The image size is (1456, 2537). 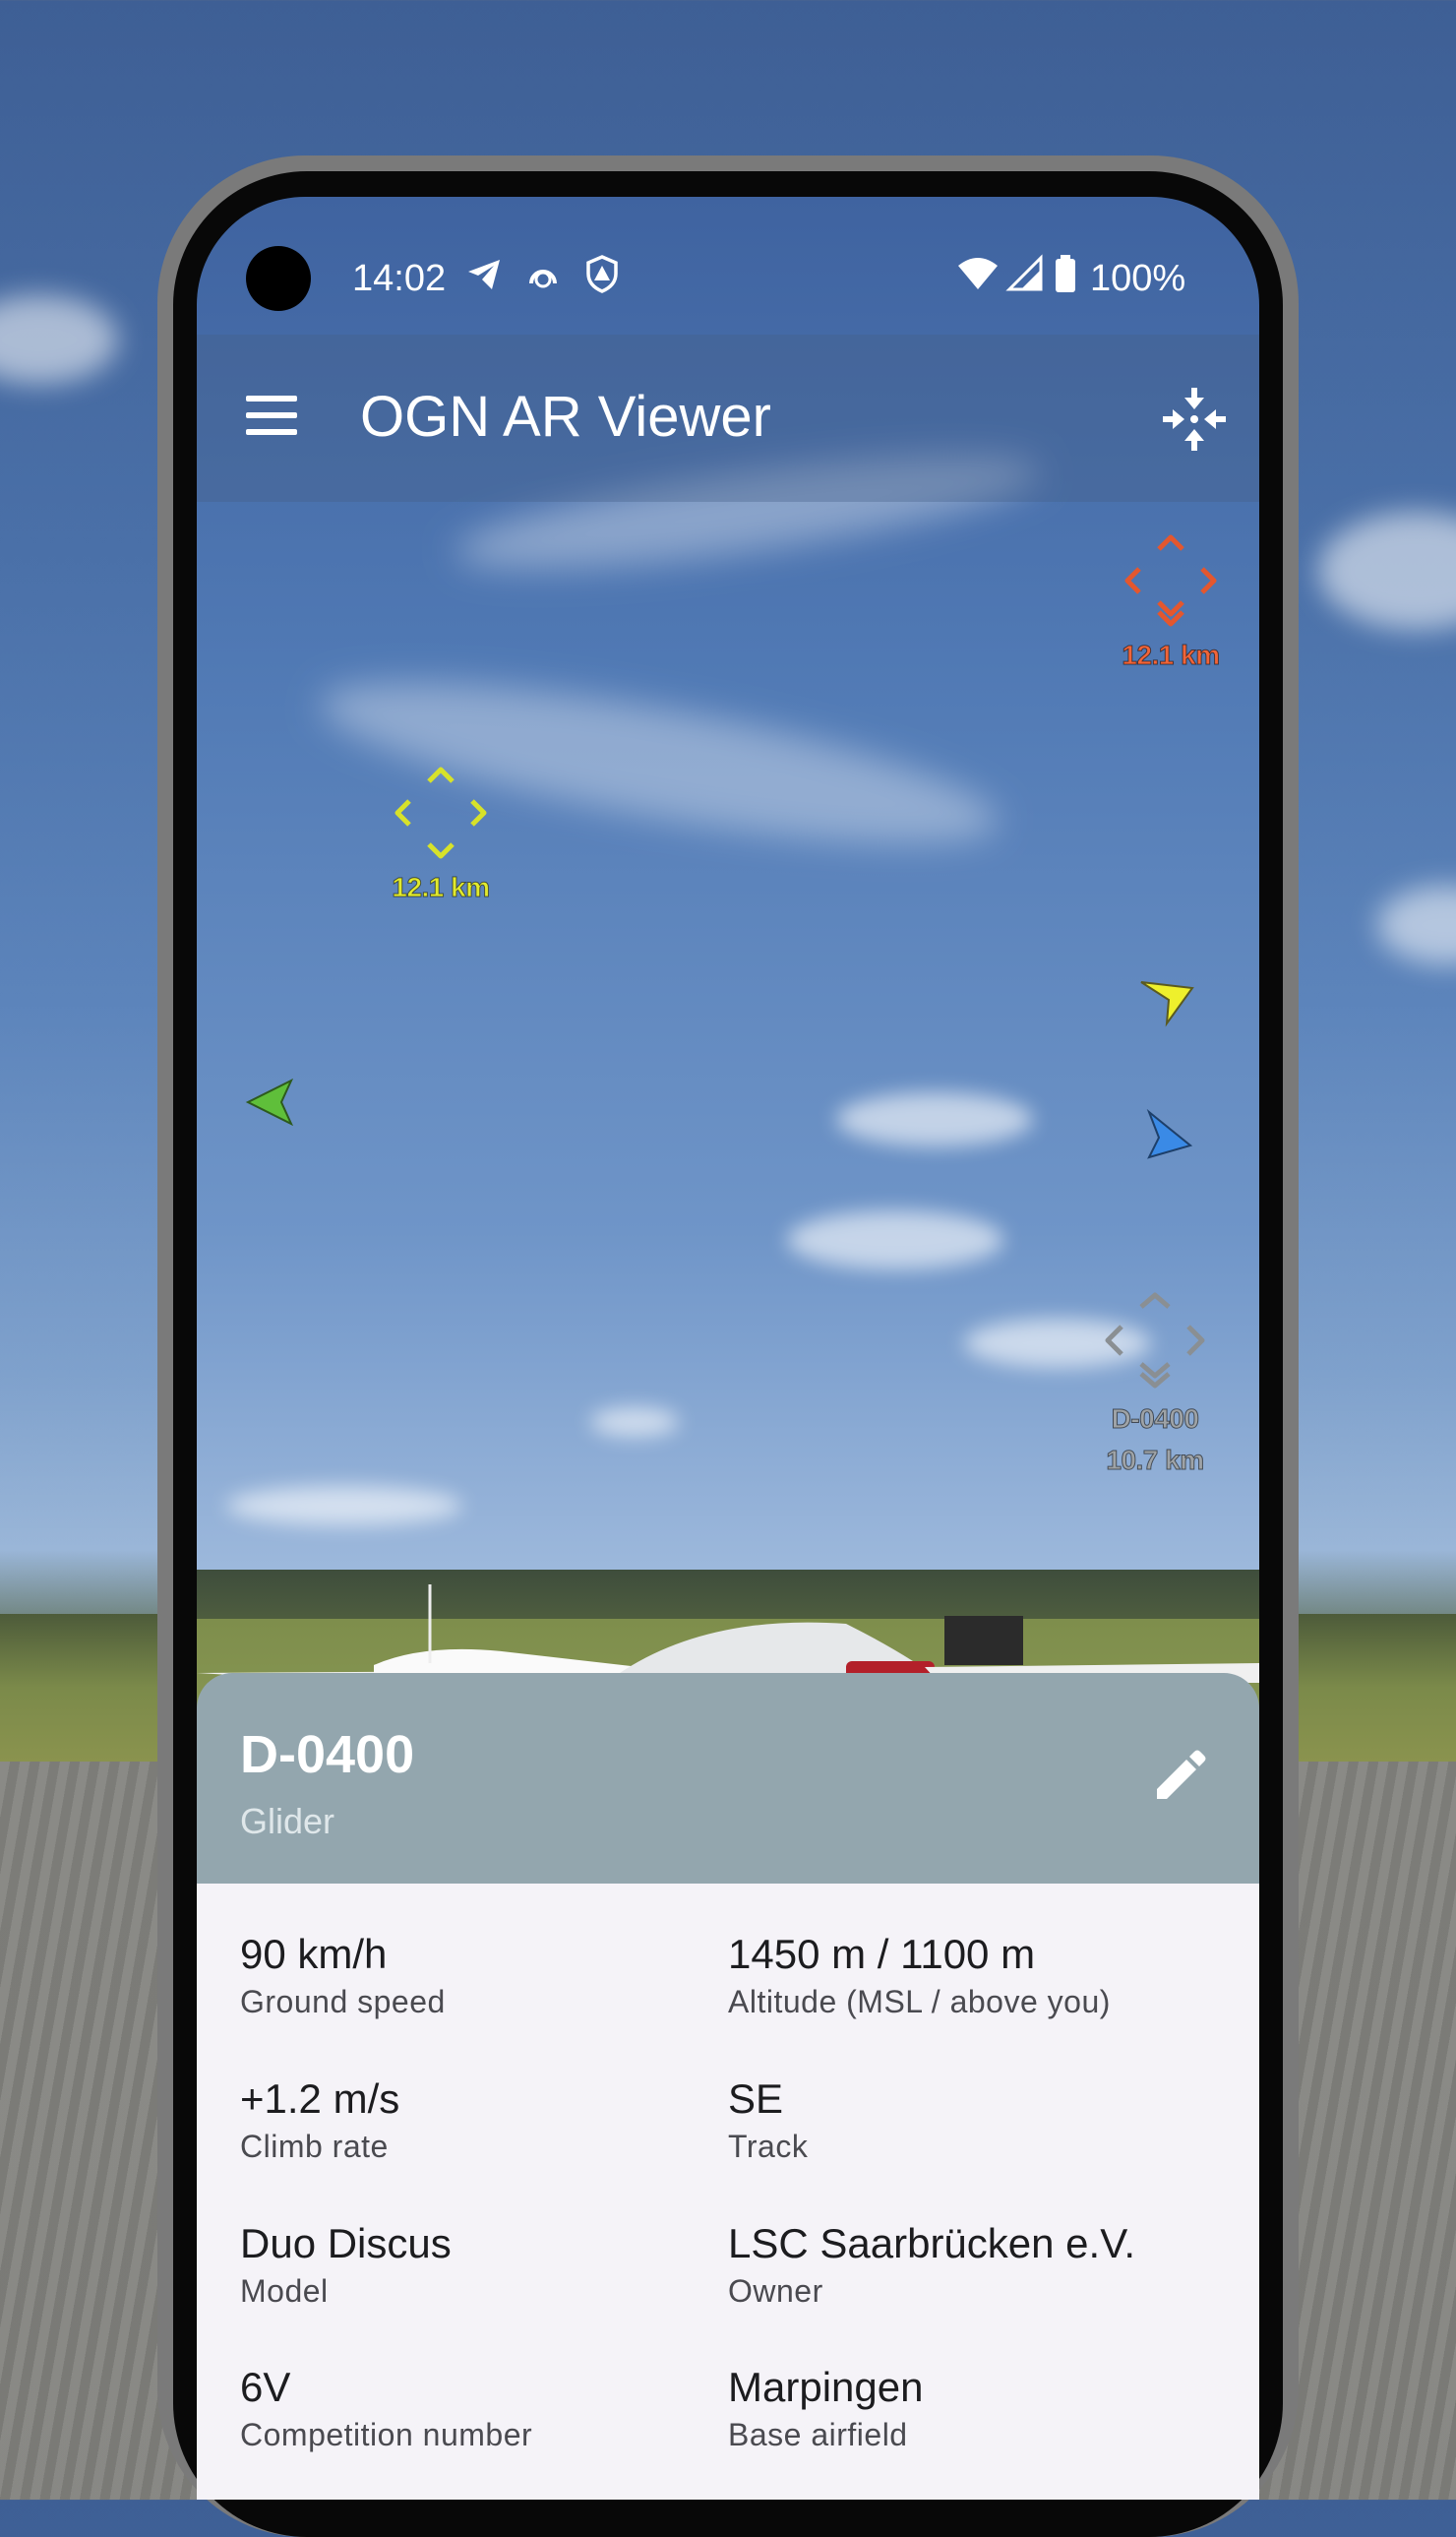 What do you see at coordinates (1171, 601) in the screenshot?
I see `aircraft-marker-red: 12.1 km` at bounding box center [1171, 601].